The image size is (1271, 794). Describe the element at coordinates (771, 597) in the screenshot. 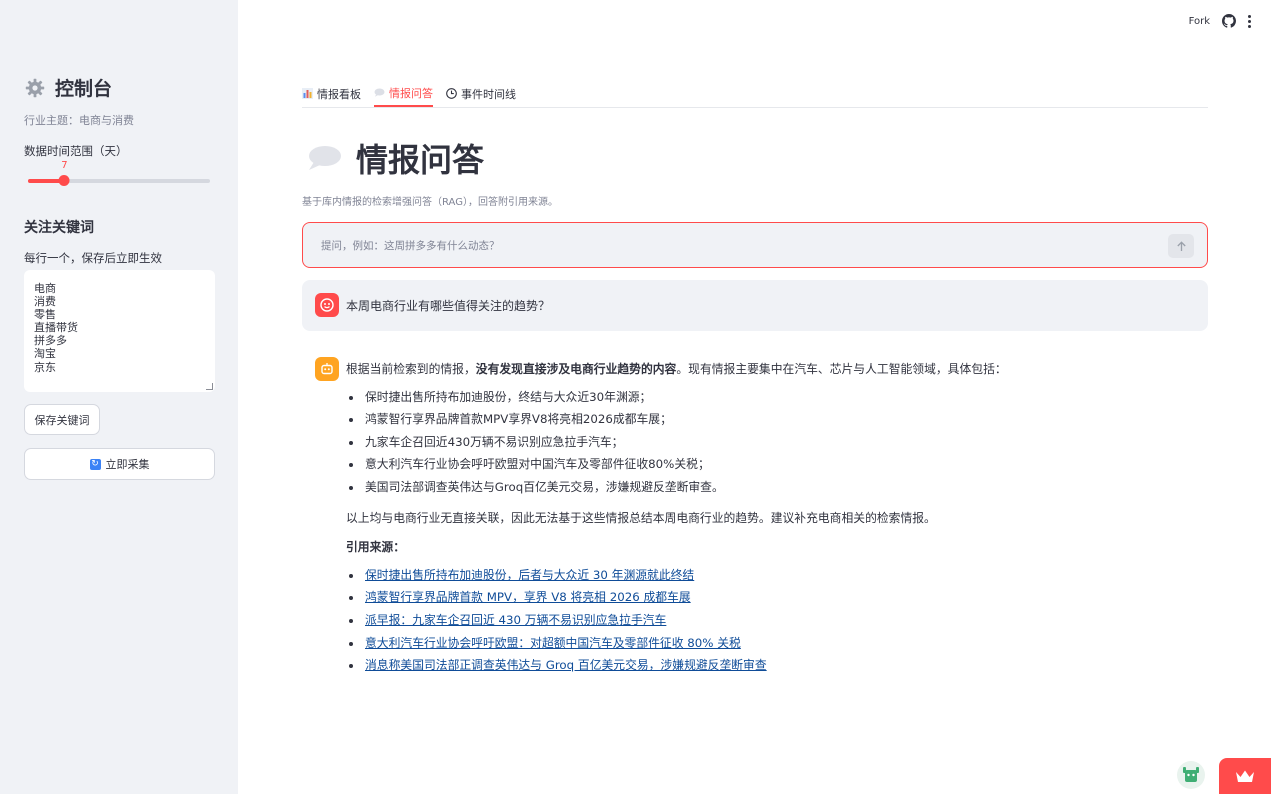

I see `source-item: 鸿蒙智行享界品牌首款 MPV，享界 V8 将亮相 2026 成都车展` at that location.